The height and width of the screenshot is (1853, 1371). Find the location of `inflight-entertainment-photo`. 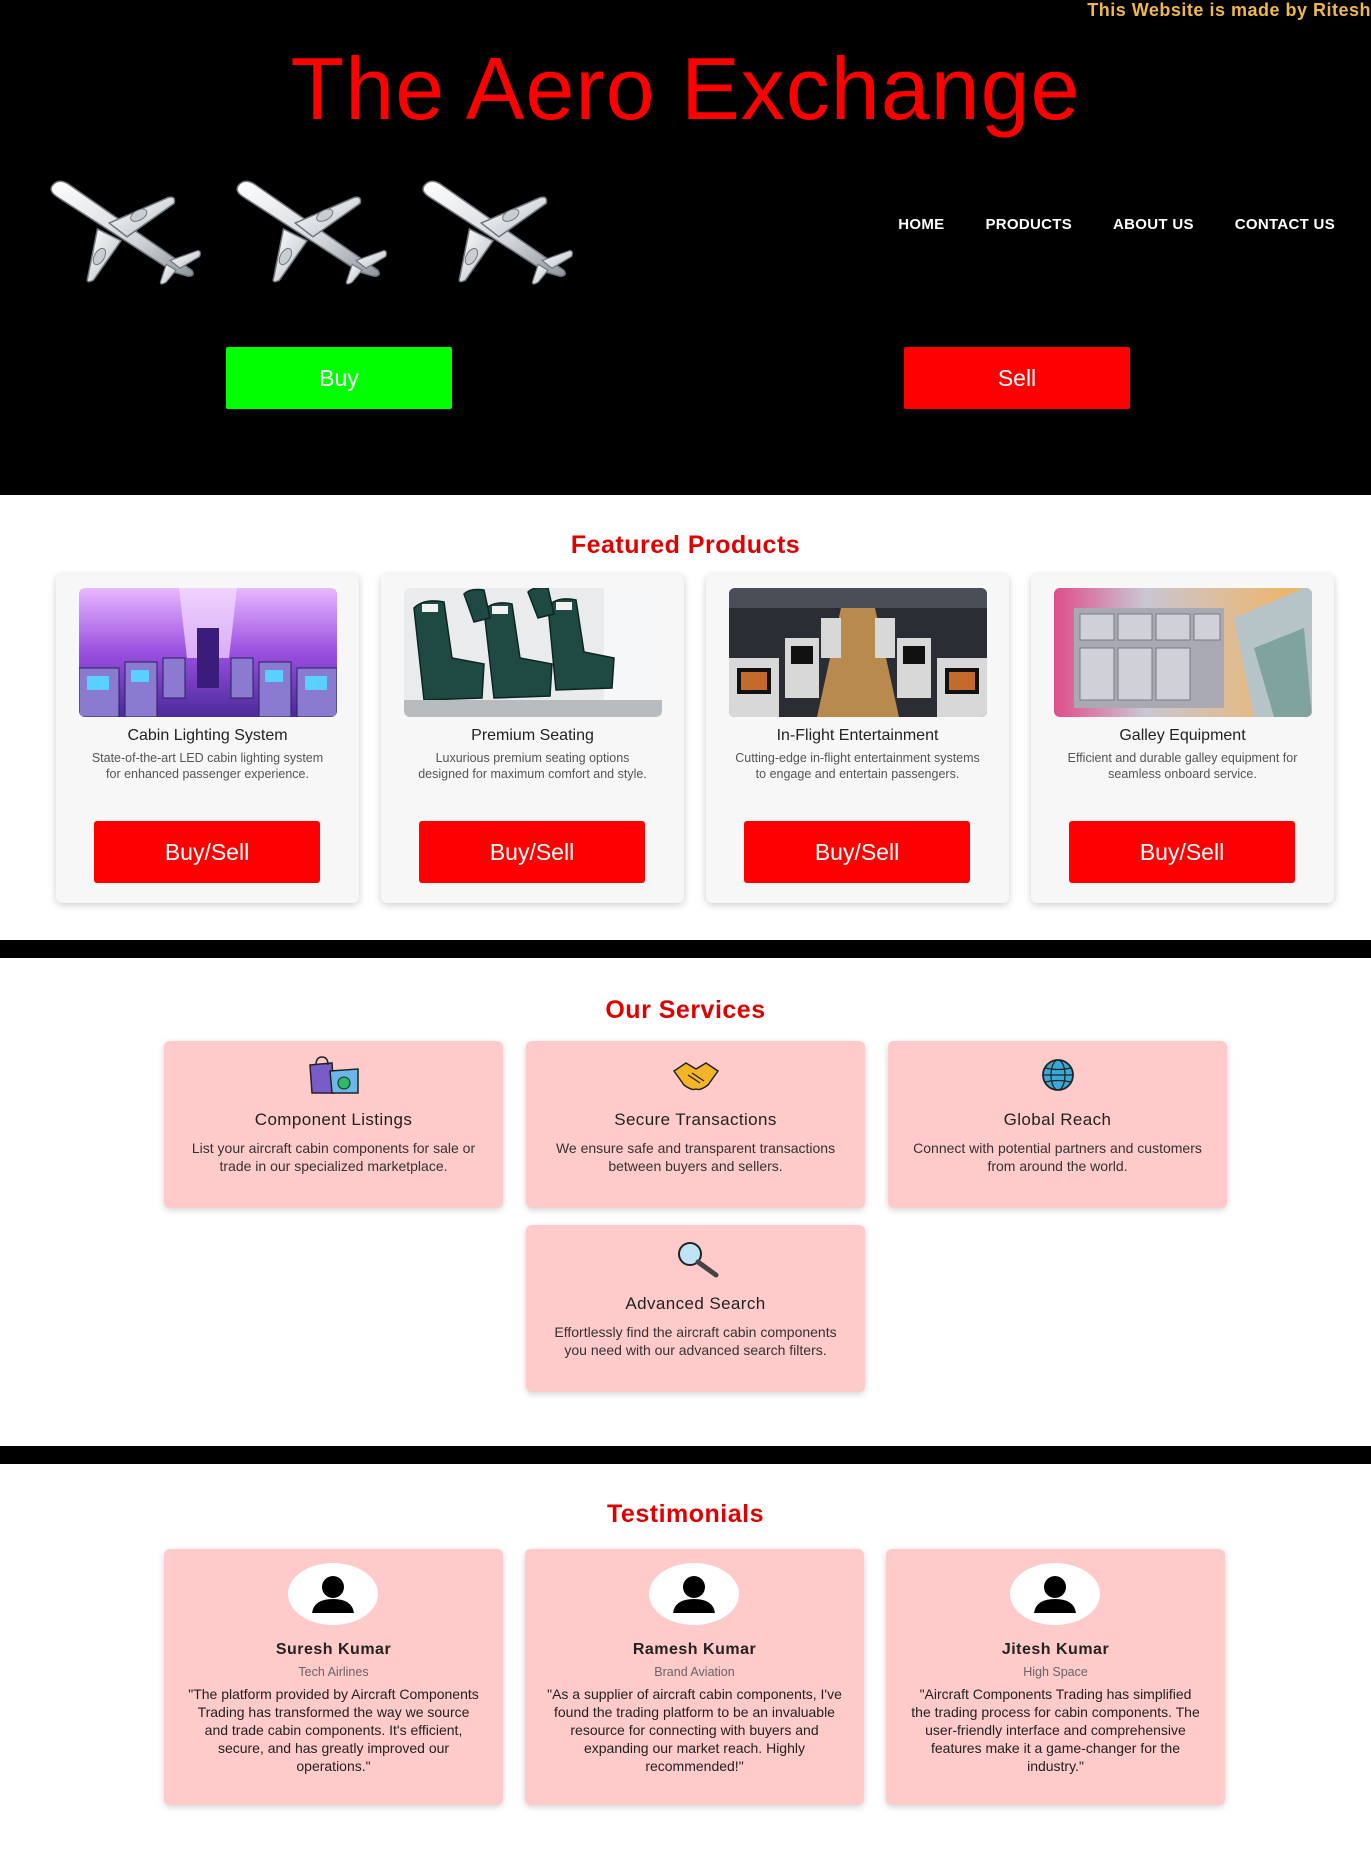

inflight-entertainment-photo is located at coordinates (858, 652).